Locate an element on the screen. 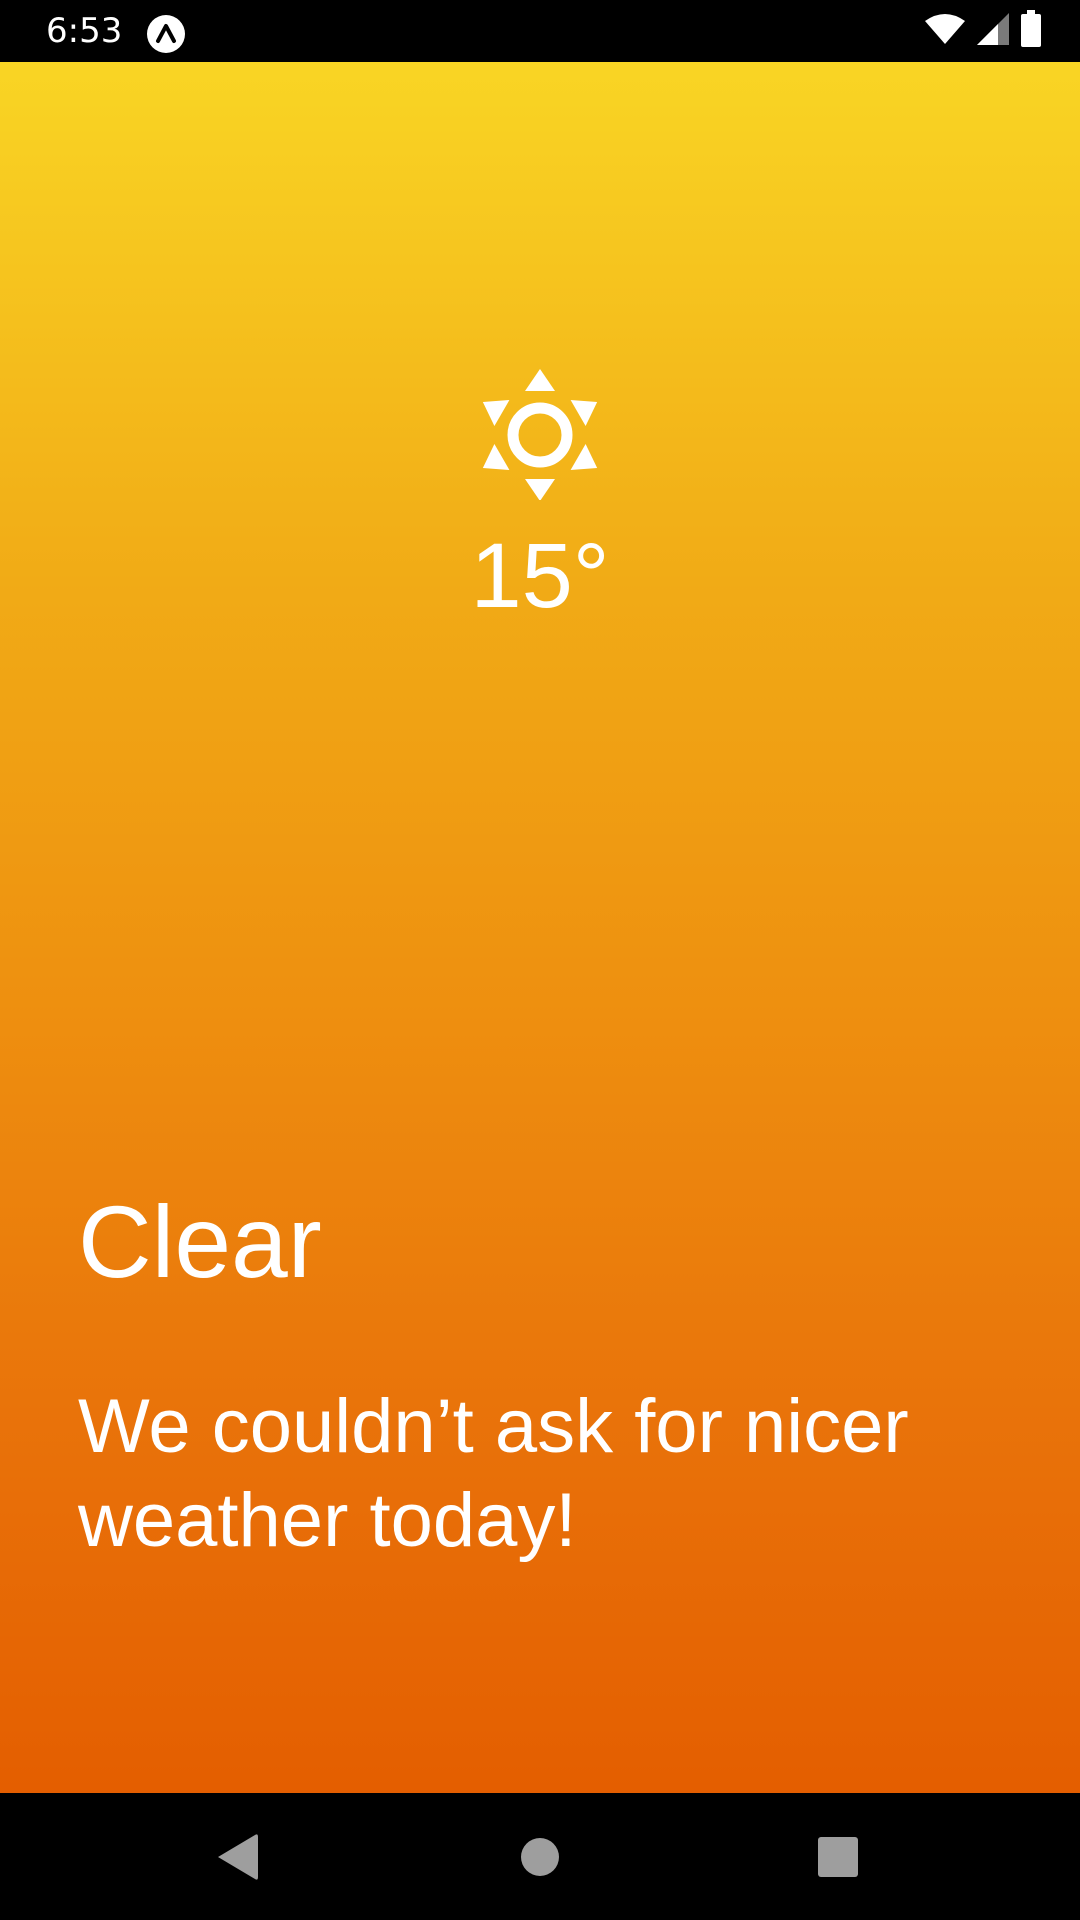 The image size is (1080, 1920). signal-icon is located at coordinates (993, 31).